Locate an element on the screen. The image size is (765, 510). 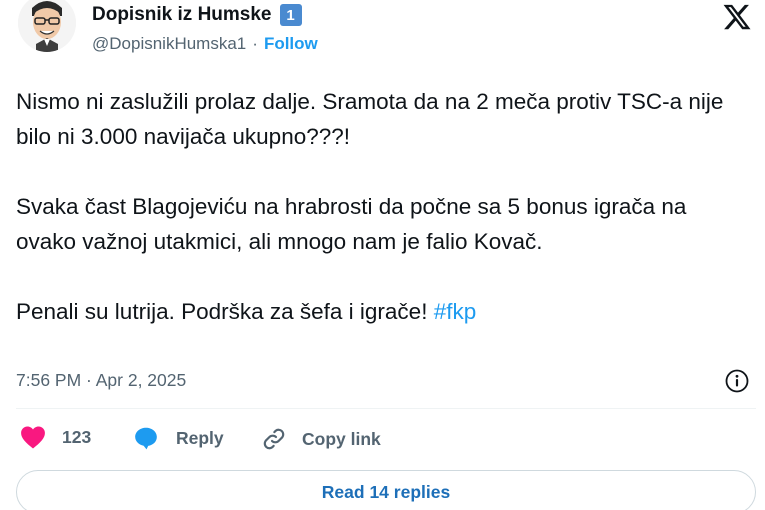
number-badge: 1 is located at coordinates (290, 15).